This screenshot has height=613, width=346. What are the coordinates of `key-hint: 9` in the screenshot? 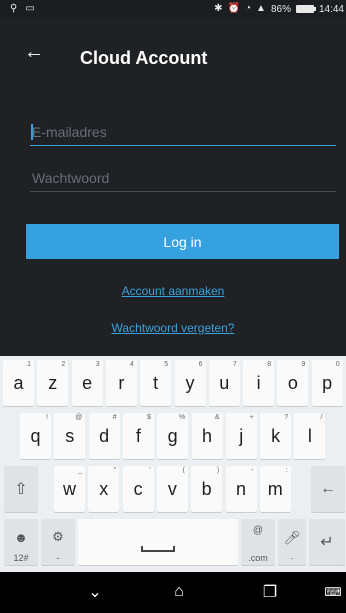 It's located at (303, 364).